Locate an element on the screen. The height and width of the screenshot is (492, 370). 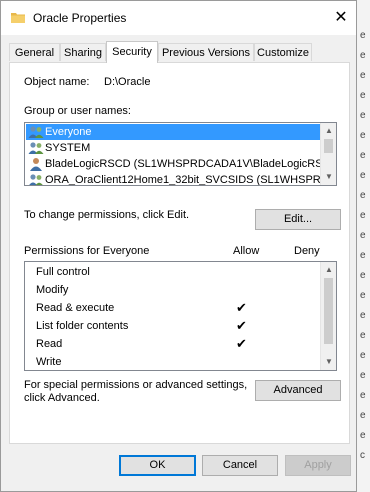
tab-security: Security is located at coordinates (132, 52).